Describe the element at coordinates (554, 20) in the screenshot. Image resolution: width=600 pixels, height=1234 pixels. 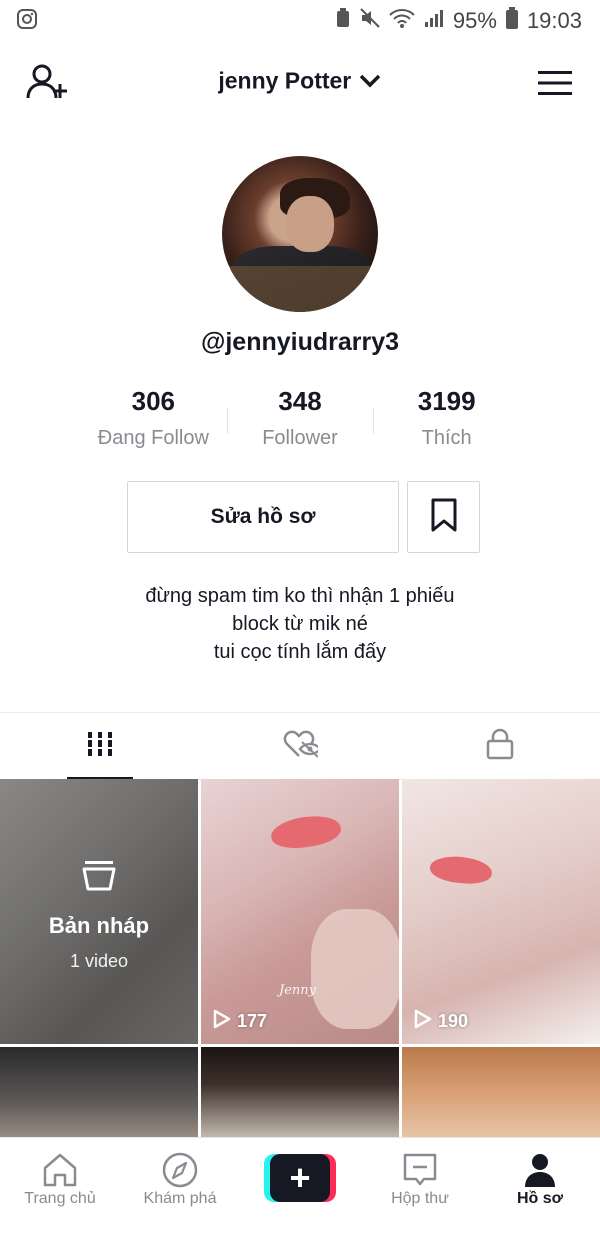
I see `clock: 19:03` at that location.